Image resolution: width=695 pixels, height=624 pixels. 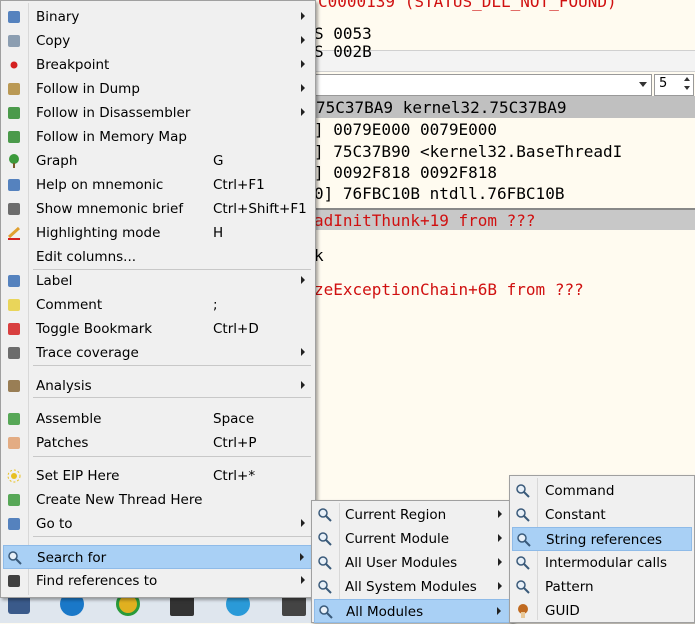 I want to click on intermodular-search-icon, so click(x=523, y=563).